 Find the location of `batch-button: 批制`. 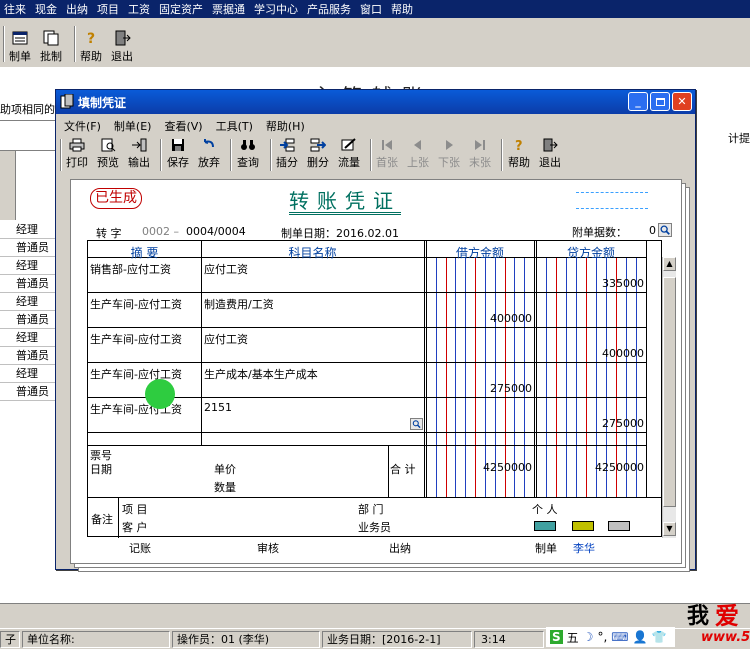

batch-button: 批制 is located at coordinates (51, 47).